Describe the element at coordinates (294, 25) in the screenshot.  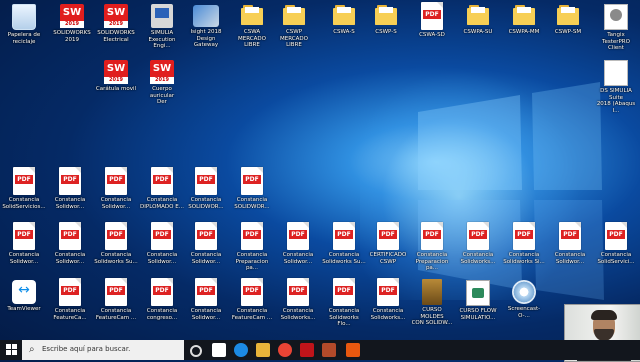
I see `desktop-icon: CSWP MERCADO LIBRE` at that location.